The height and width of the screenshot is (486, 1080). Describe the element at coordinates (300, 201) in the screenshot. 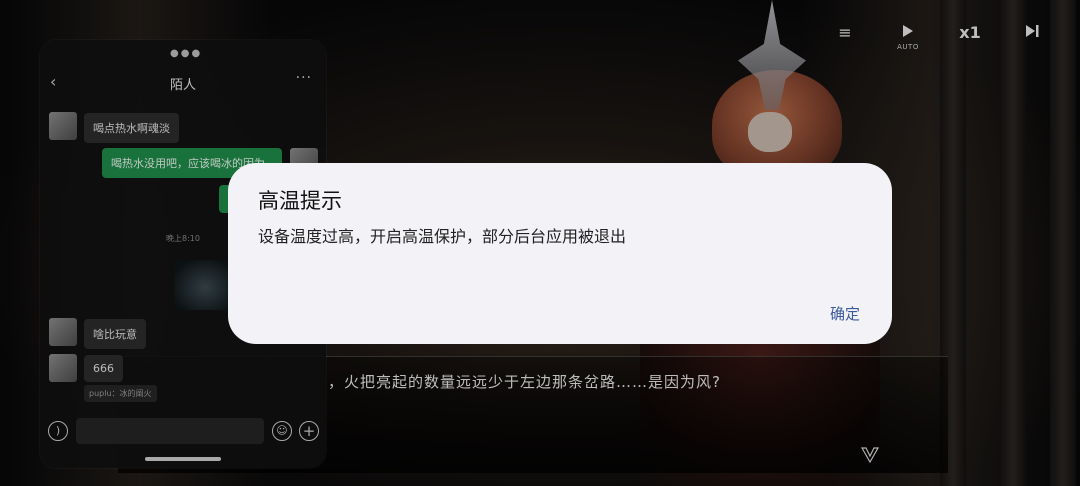

I see `dialog-title: 高温提示` at that location.